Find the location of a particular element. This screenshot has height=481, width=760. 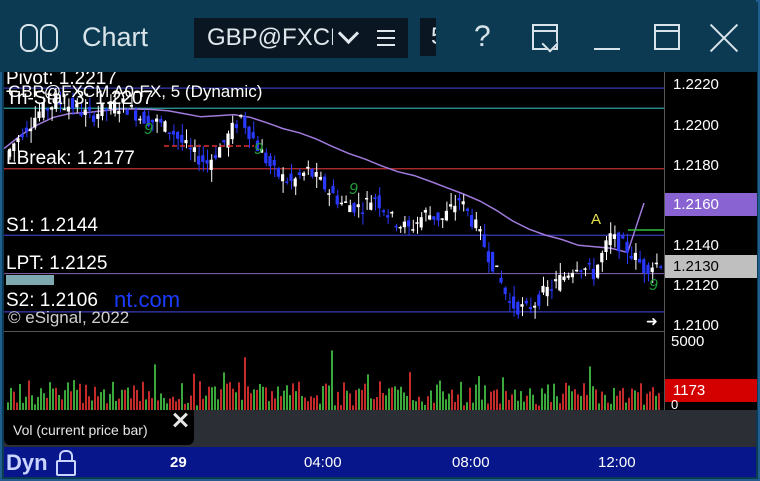

title-bar: Chart GBP@FXCM 5 ? is located at coordinates (378, 36).